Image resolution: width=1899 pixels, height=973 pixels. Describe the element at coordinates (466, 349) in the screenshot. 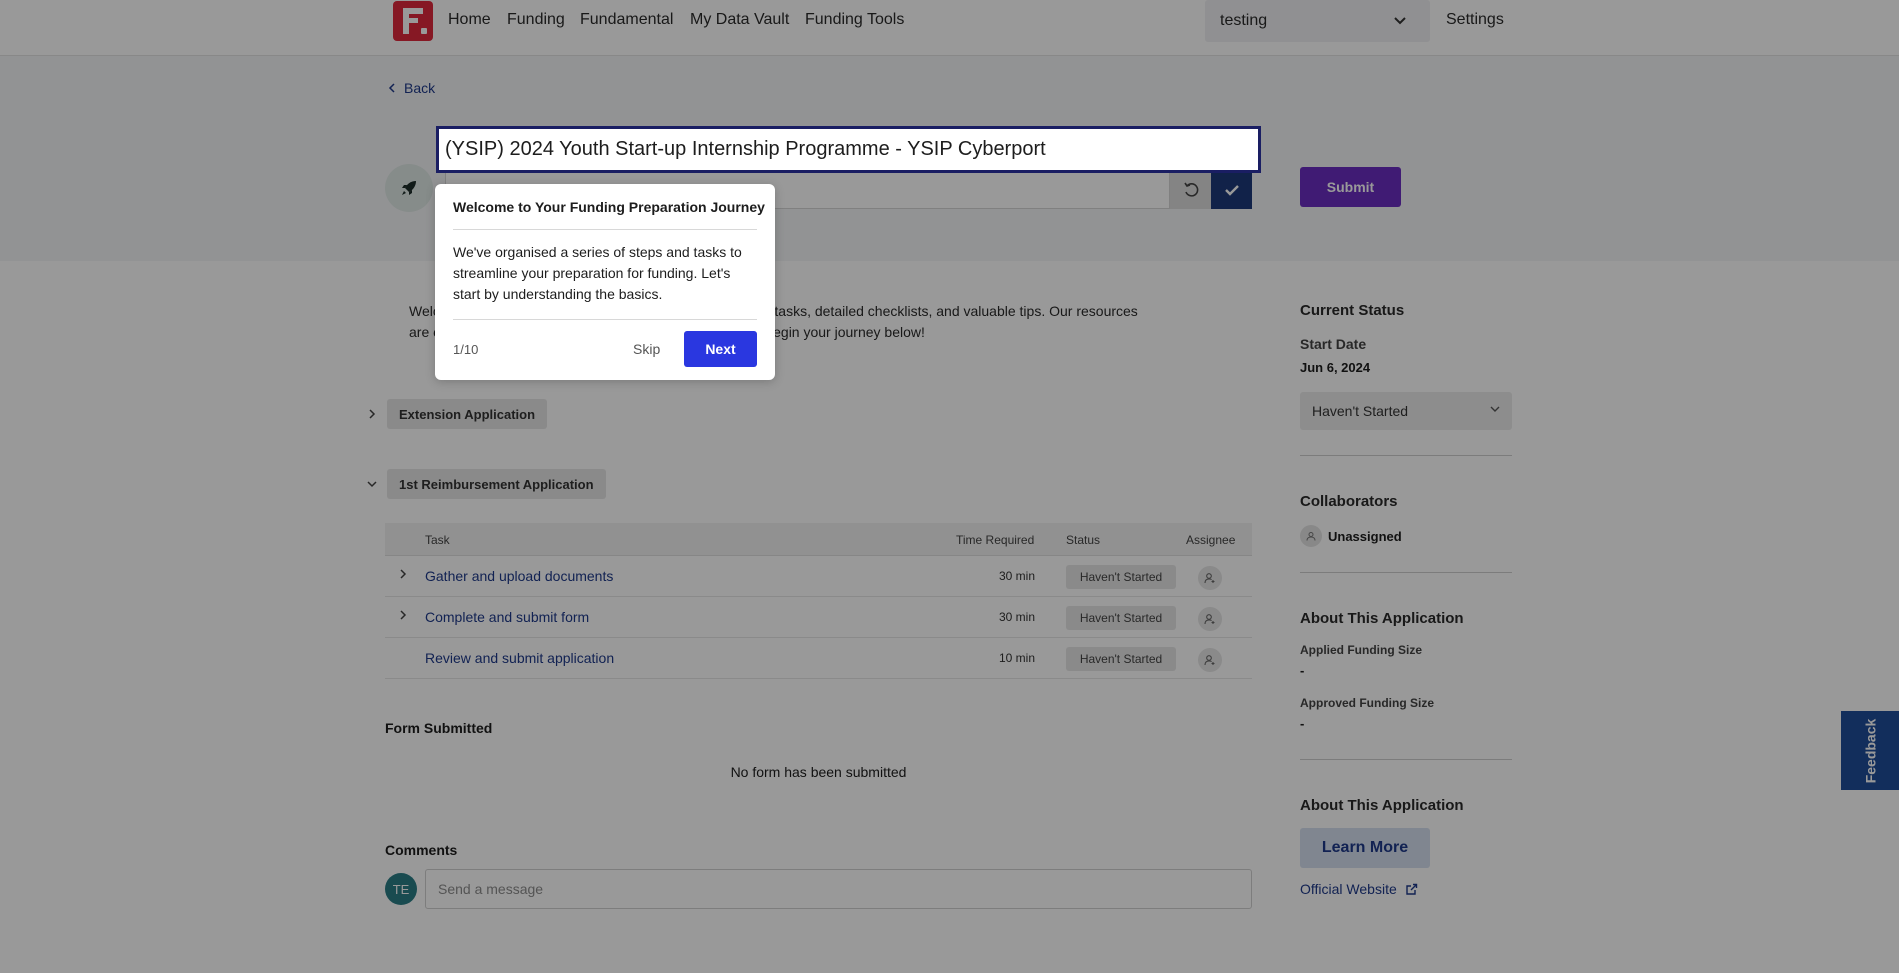

I see `tour-step-counter: 1/10` at that location.